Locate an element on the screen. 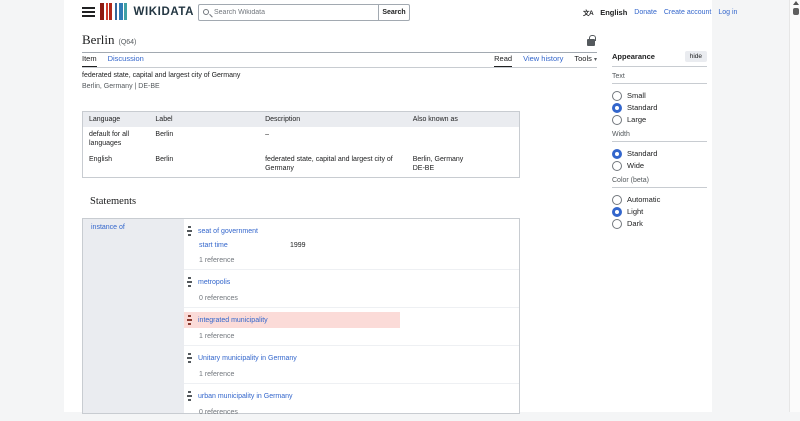 The width and height of the screenshot is (800, 421). radio-text-small: Small is located at coordinates (659, 95).